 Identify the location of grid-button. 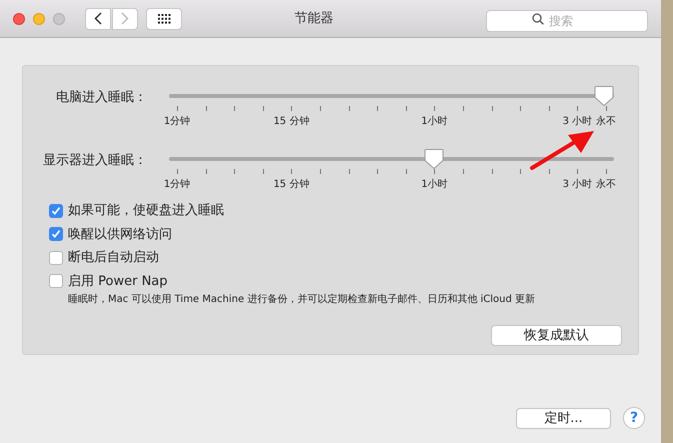
(164, 19).